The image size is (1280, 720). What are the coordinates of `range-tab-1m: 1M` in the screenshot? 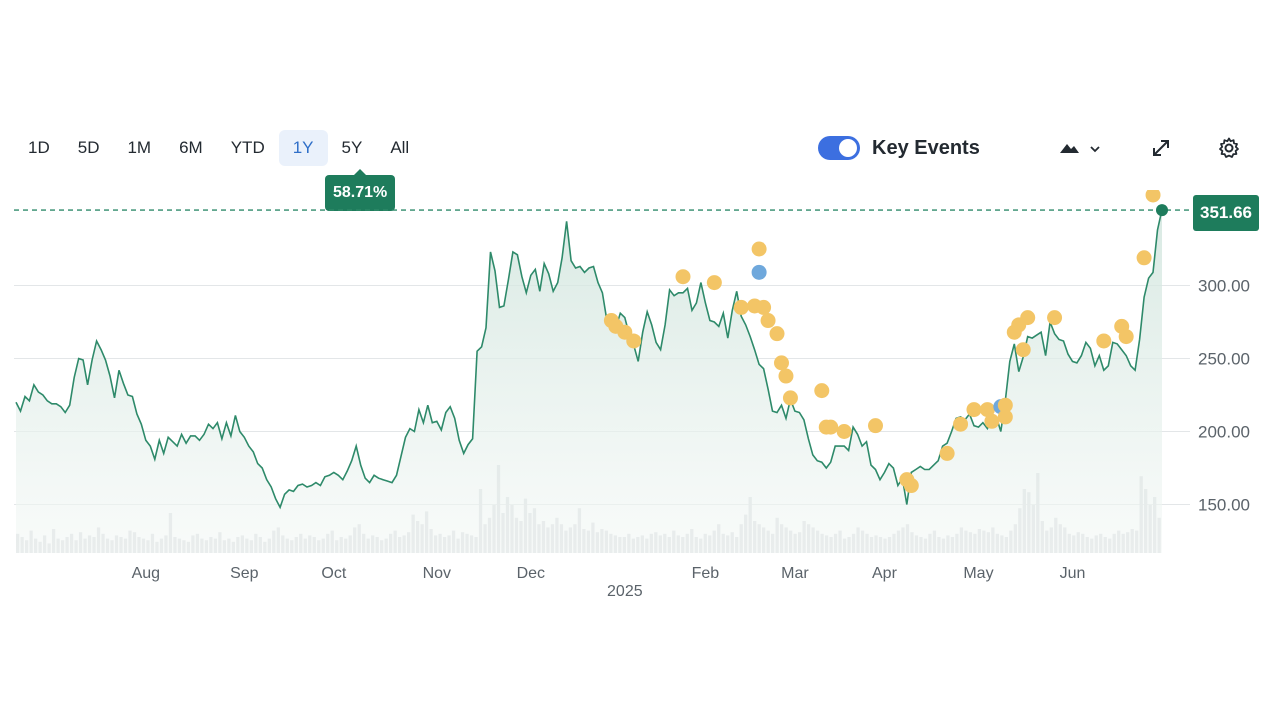 It's located at (139, 148).